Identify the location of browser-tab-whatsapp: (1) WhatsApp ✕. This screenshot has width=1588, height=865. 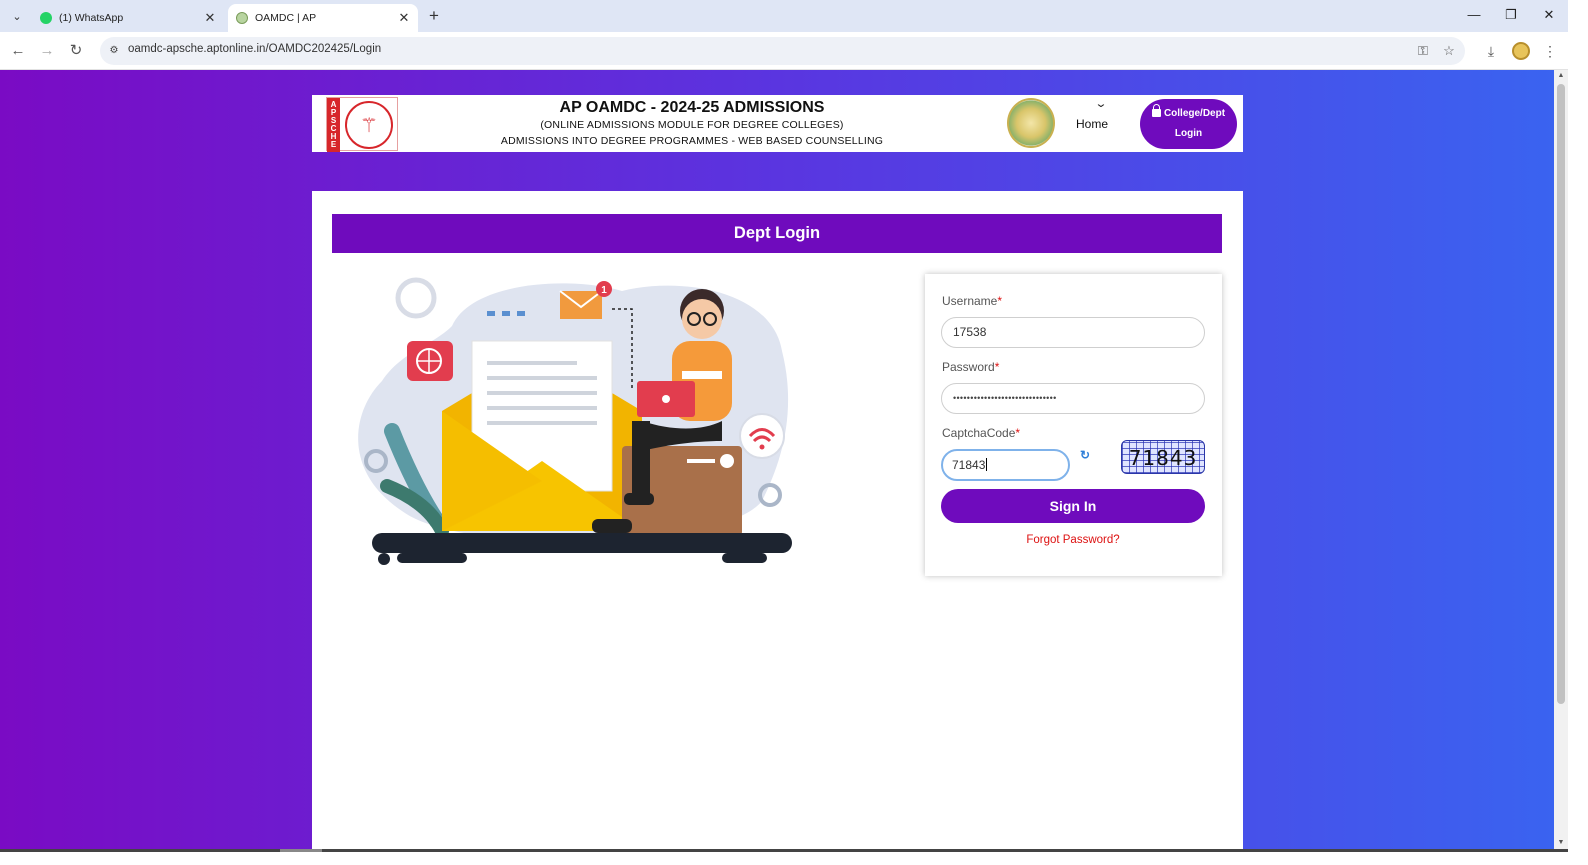
(128, 18).